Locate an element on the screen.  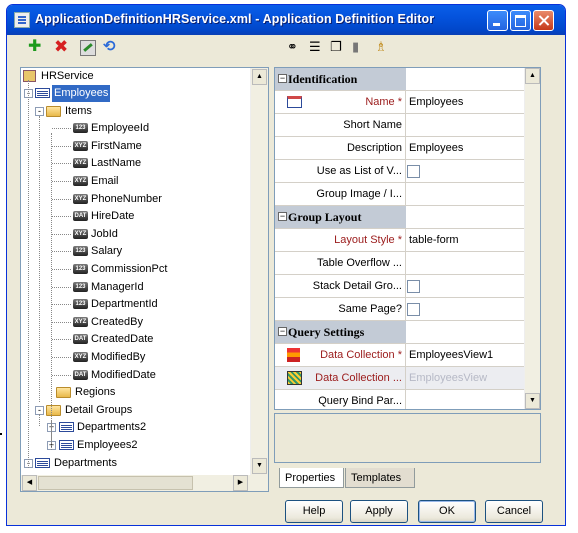
property-vertical-scrollbar: ▲ ▼ is located at coordinates (532, 238).